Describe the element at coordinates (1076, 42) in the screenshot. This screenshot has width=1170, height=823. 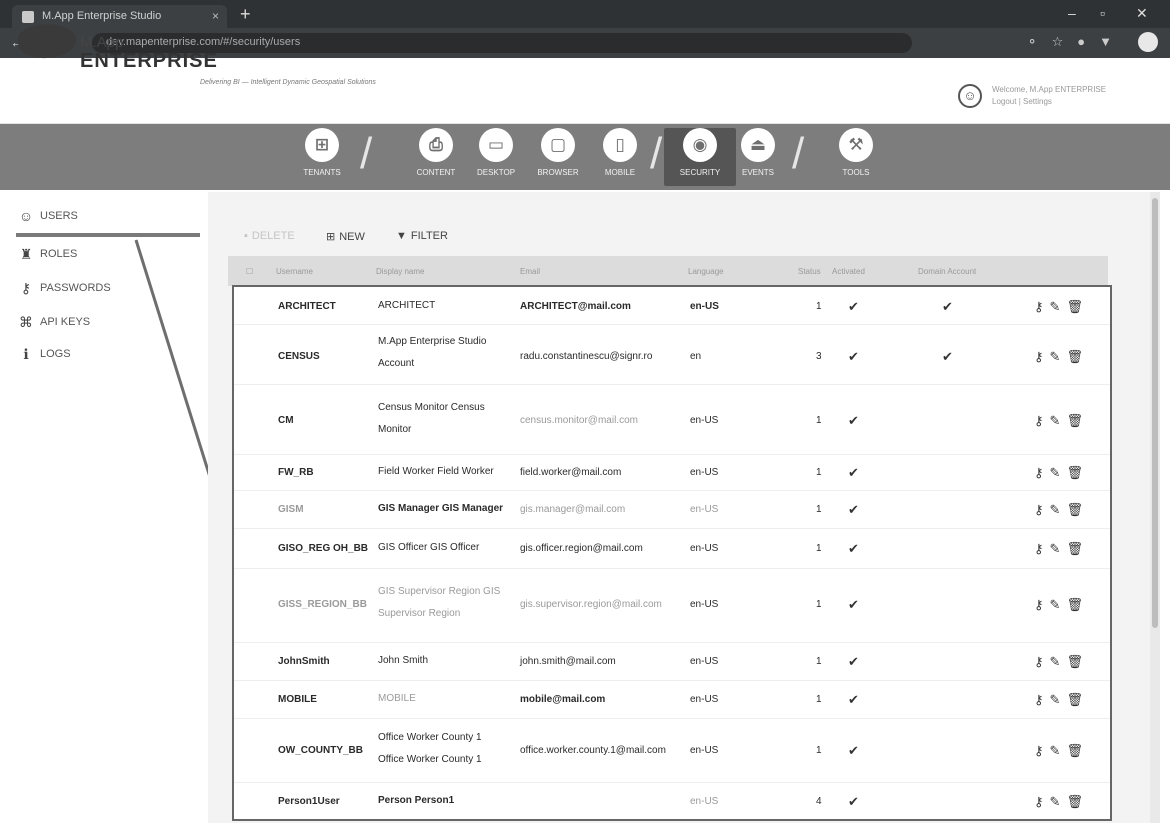
I see `browser-extension-icons: ⚬☆●▼` at that location.